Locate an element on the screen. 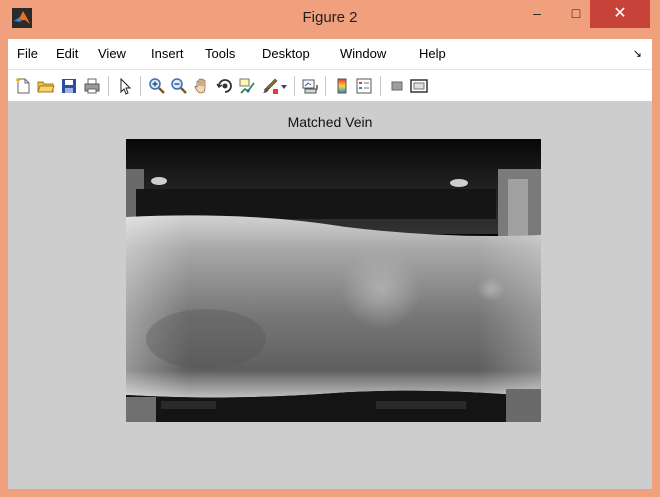 Image resolution: width=660 pixels, height=497 pixels. brush-dropdown-icon is located at coordinates (284, 86).